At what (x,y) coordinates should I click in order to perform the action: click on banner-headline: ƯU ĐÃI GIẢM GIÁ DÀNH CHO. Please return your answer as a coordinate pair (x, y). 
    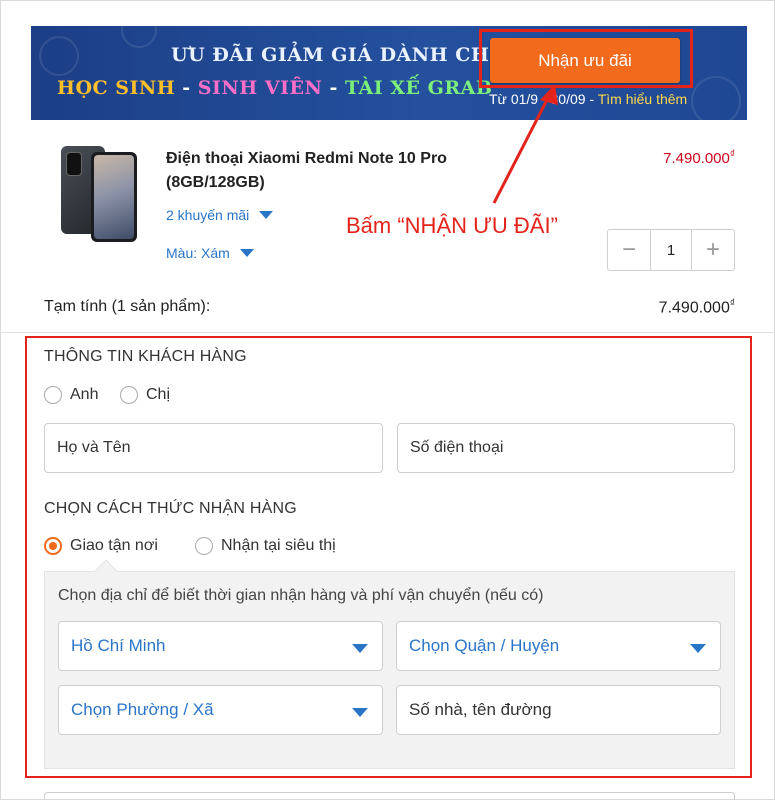
    Looking at the image, I should click on (339, 55).